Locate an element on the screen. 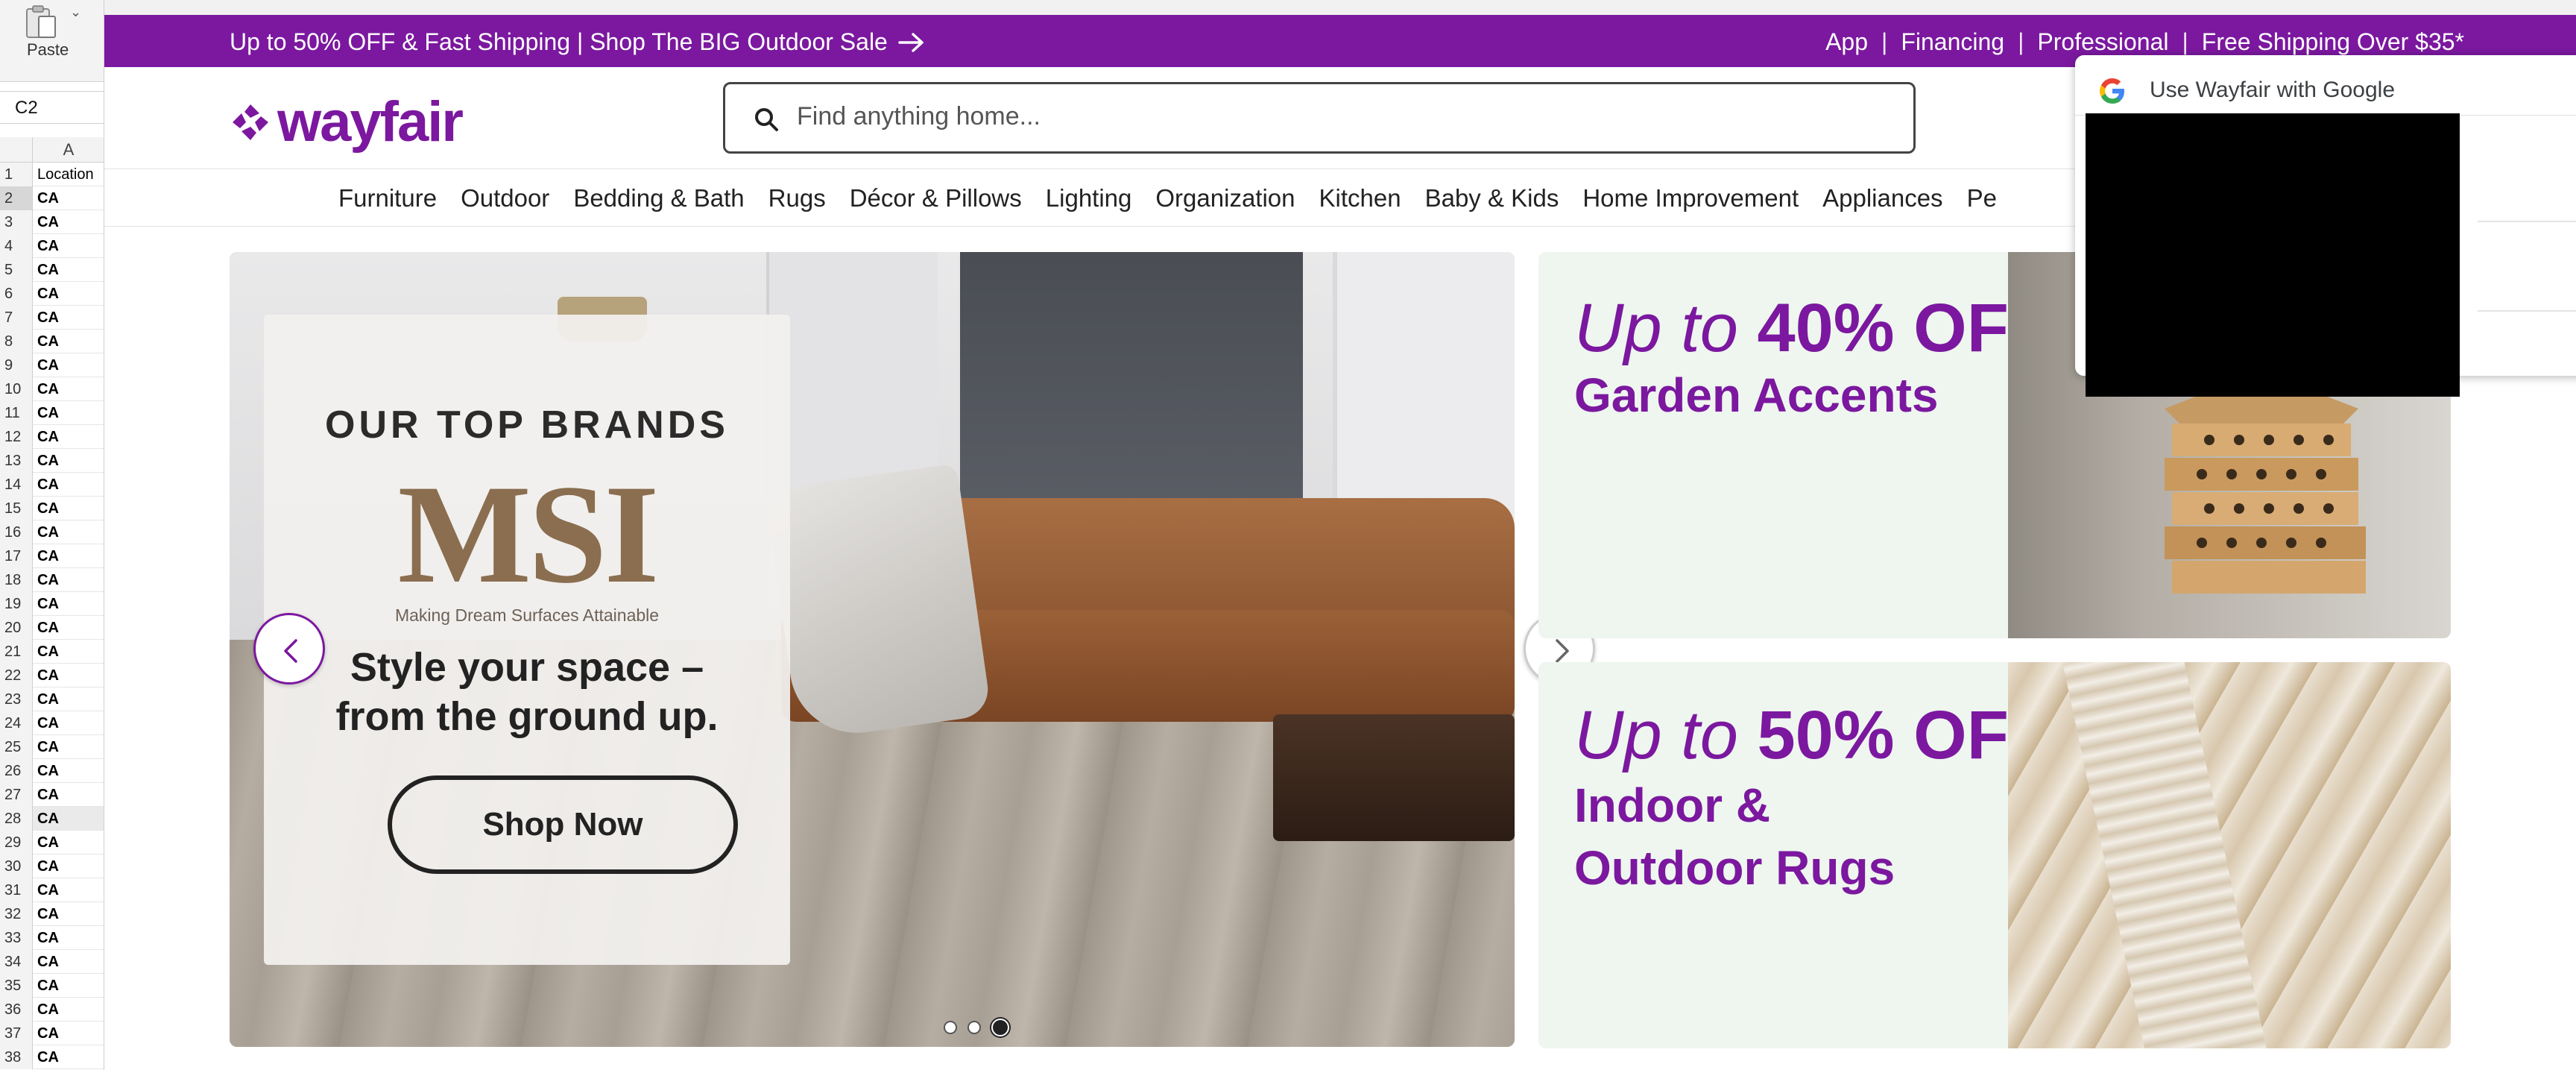 The image size is (2576, 1070). row-number: 16 is located at coordinates (16, 532).